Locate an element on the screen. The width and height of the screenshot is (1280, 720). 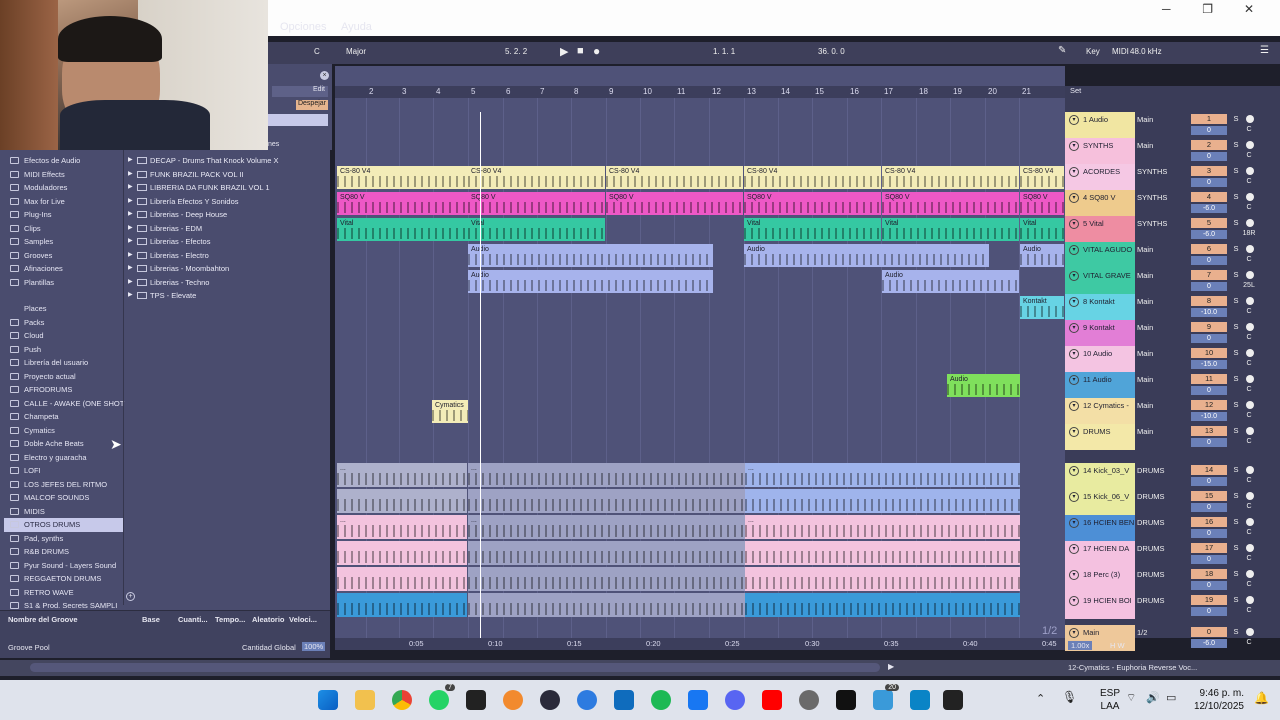
track-name: ▾ VITAL GRAVE is located at coordinates (1100, 281).